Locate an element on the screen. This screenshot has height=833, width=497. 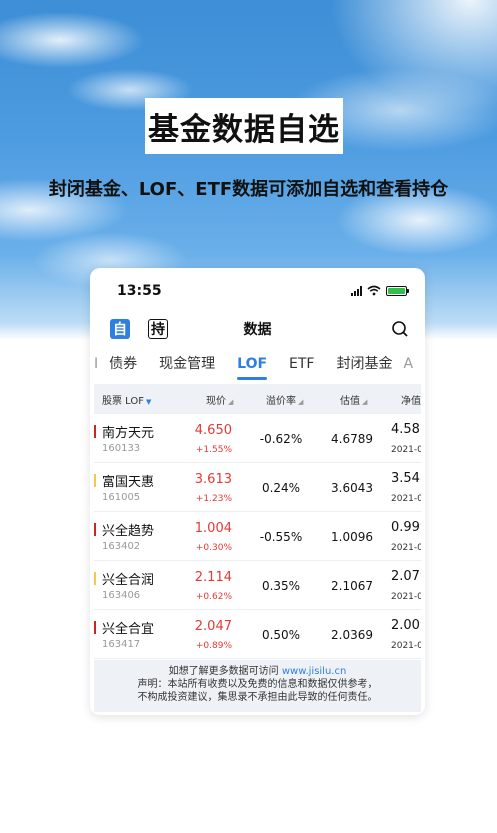
page-title: 数据 is located at coordinates (257, 330).